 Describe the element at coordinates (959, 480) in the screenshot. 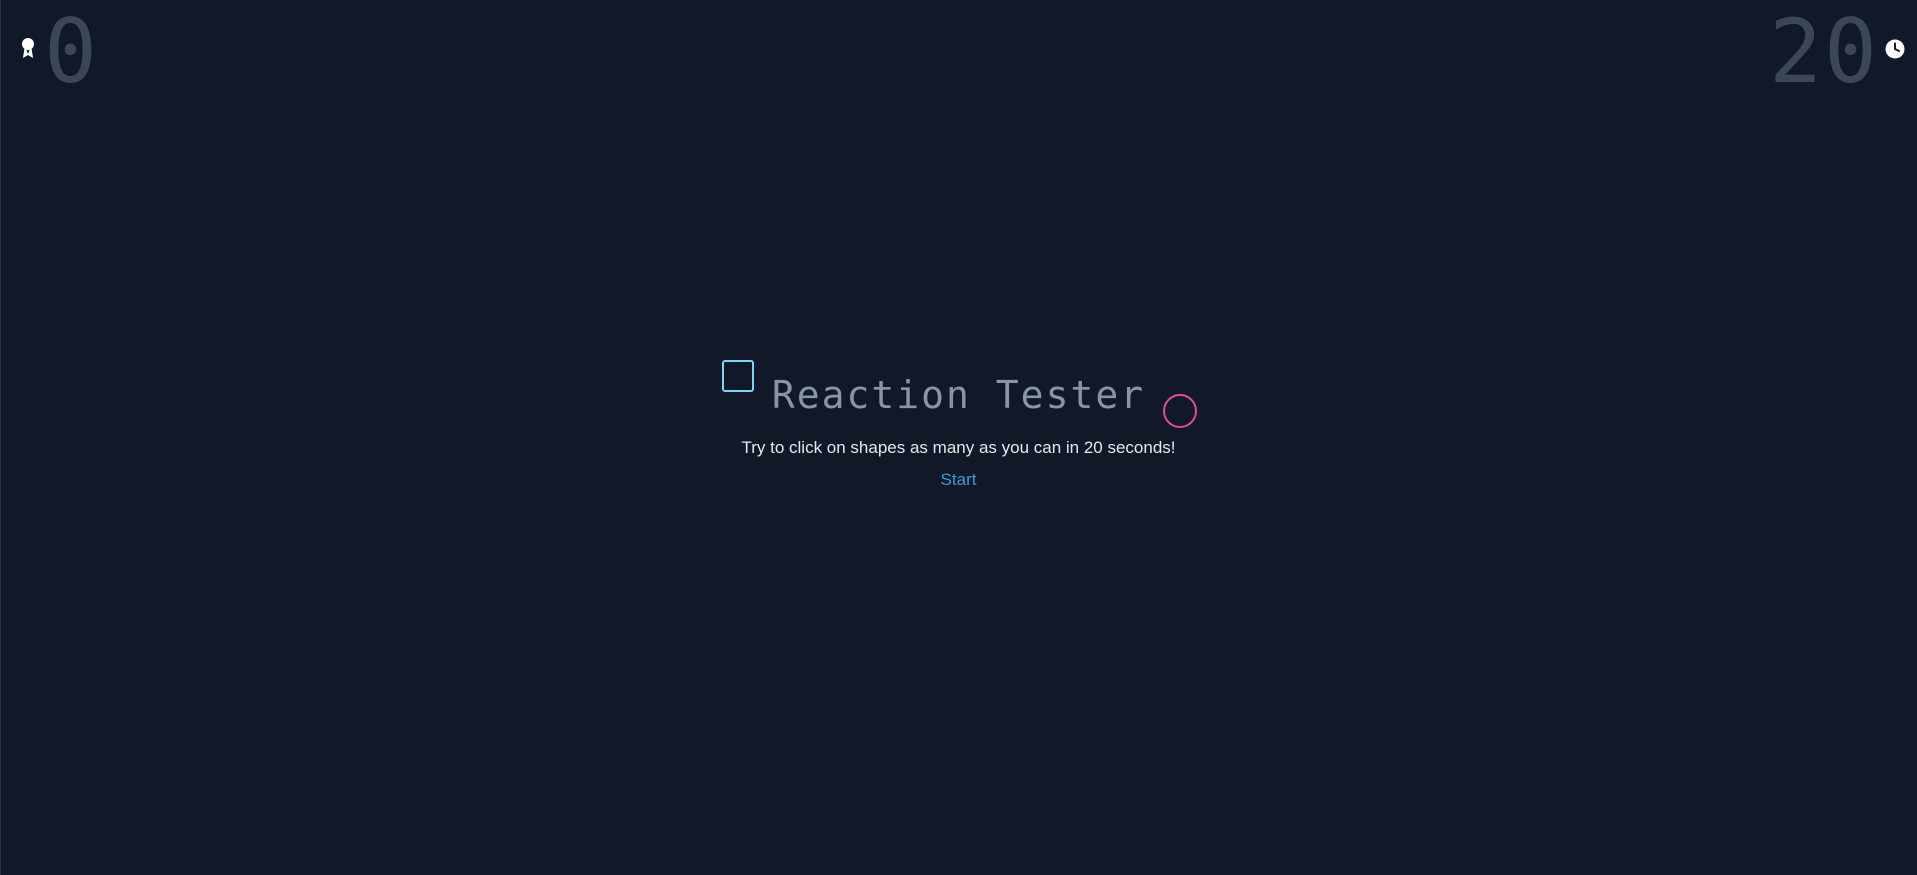

I see `start-button: Start` at that location.